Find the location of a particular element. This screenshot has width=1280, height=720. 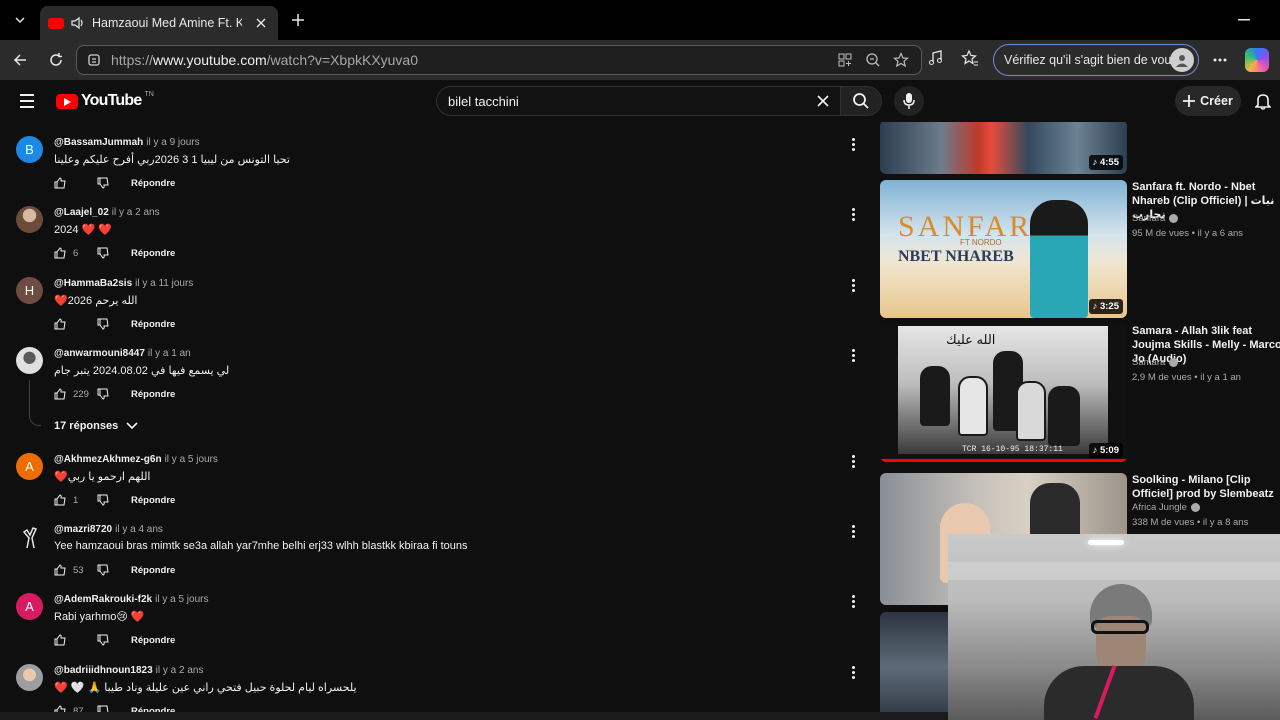

favorites-icon is located at coordinates (970, 58).